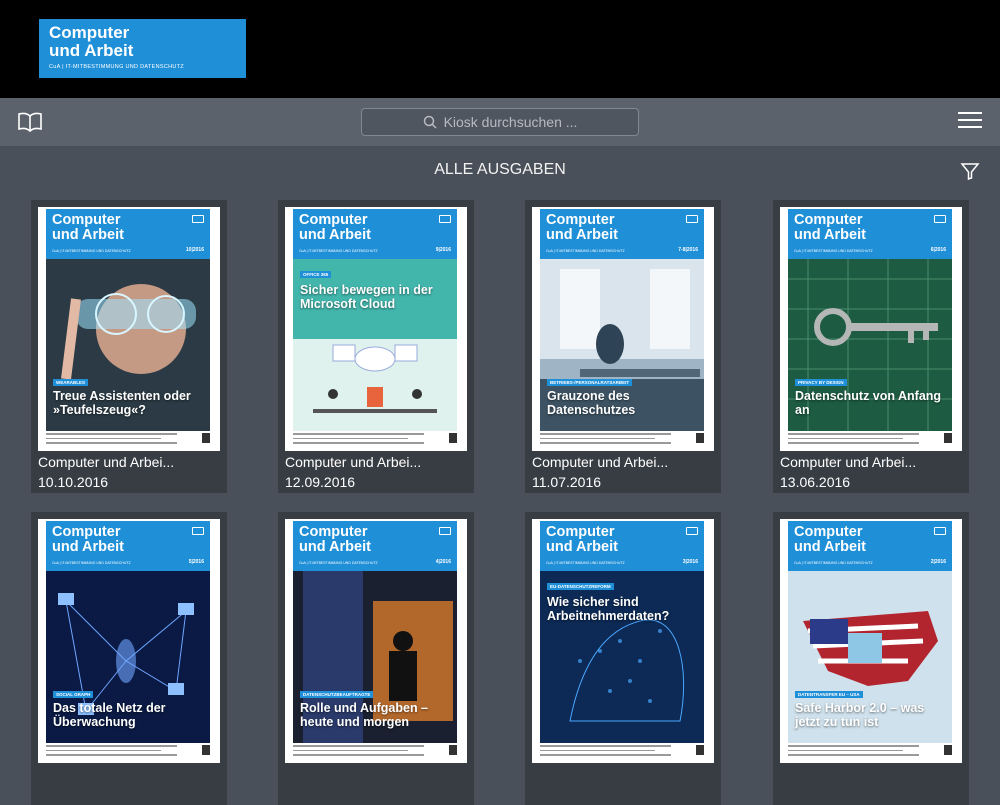 Image resolution: width=1000 pixels, height=805 pixels. What do you see at coordinates (868, 403) in the screenshot?
I see `cover-headline: Datenschutz von Anfang an` at bounding box center [868, 403].